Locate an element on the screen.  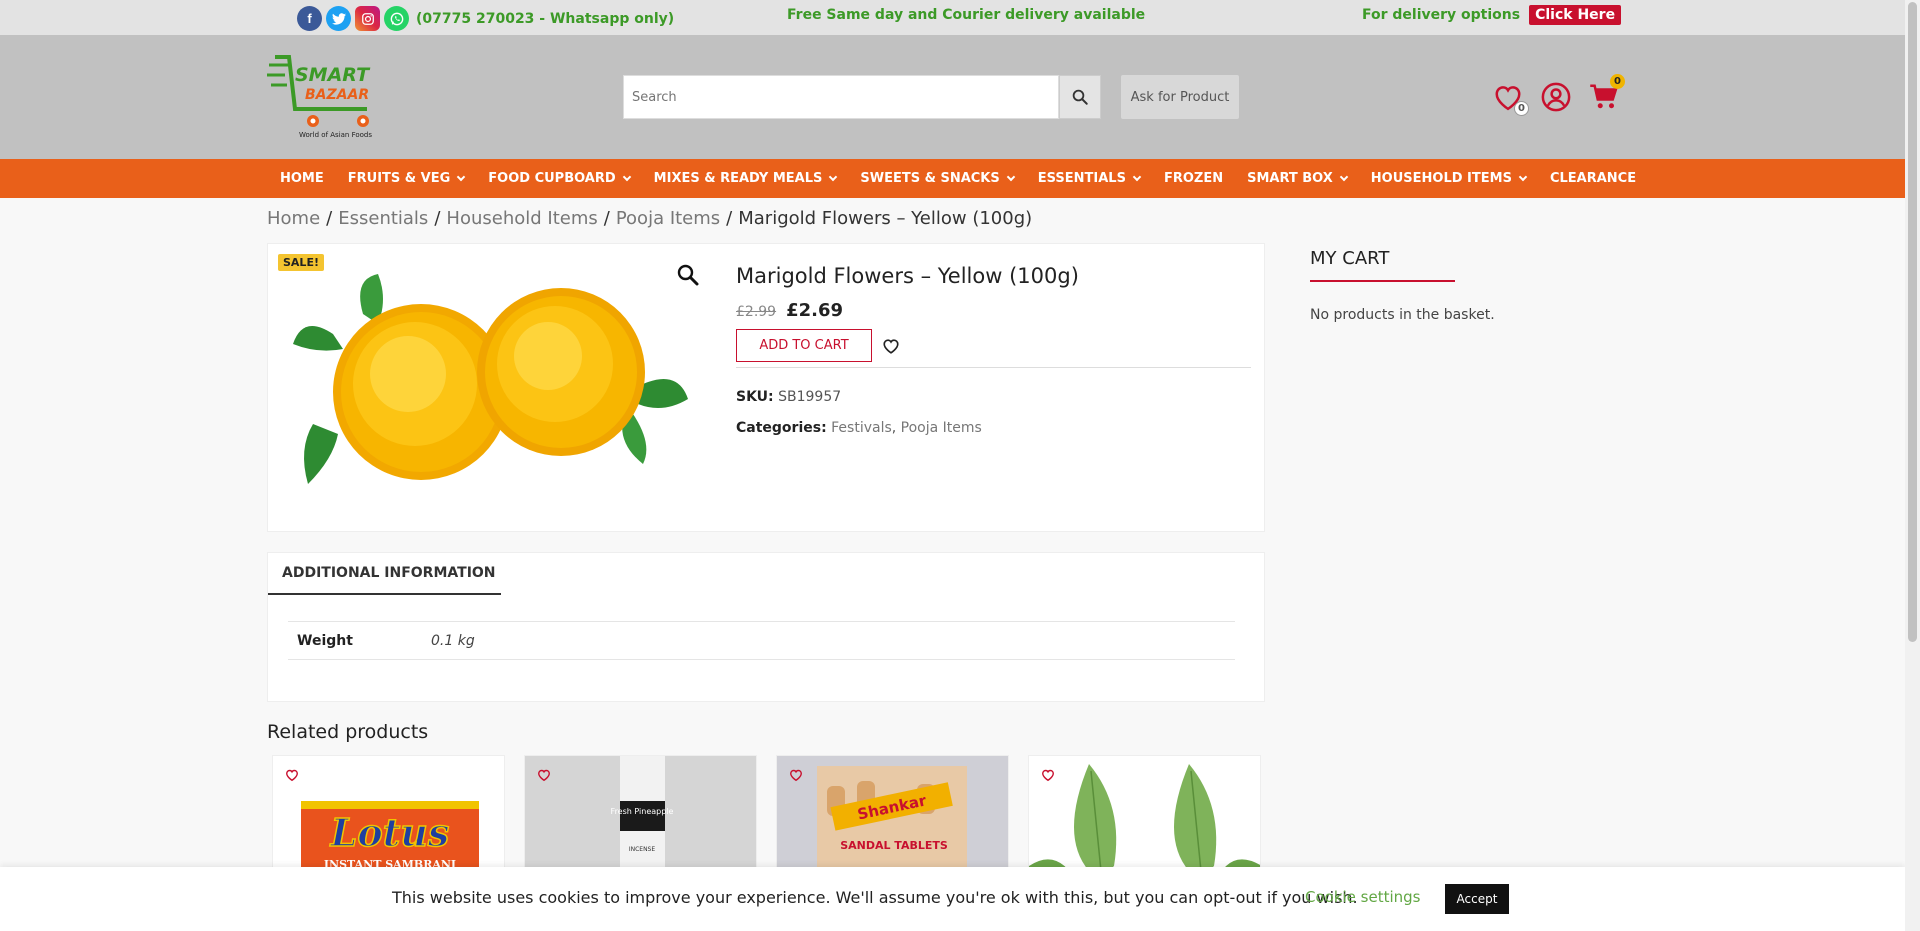
wishlist-count: 0 is located at coordinates (1521, 108).